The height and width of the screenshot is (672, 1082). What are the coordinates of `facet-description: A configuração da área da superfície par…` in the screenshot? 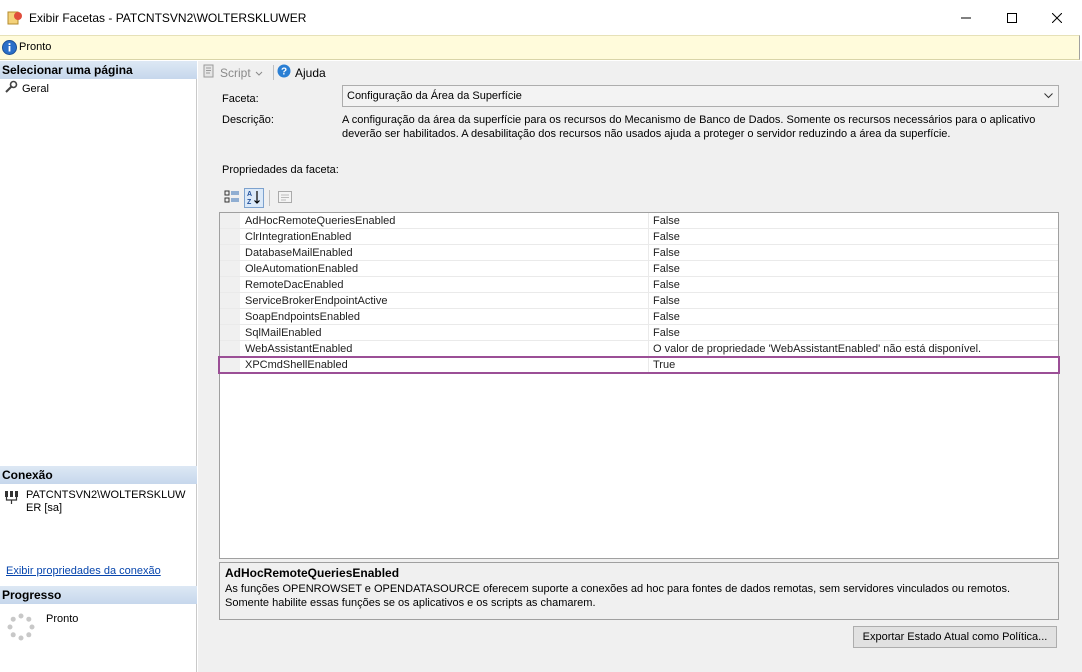 It's located at (689, 127).